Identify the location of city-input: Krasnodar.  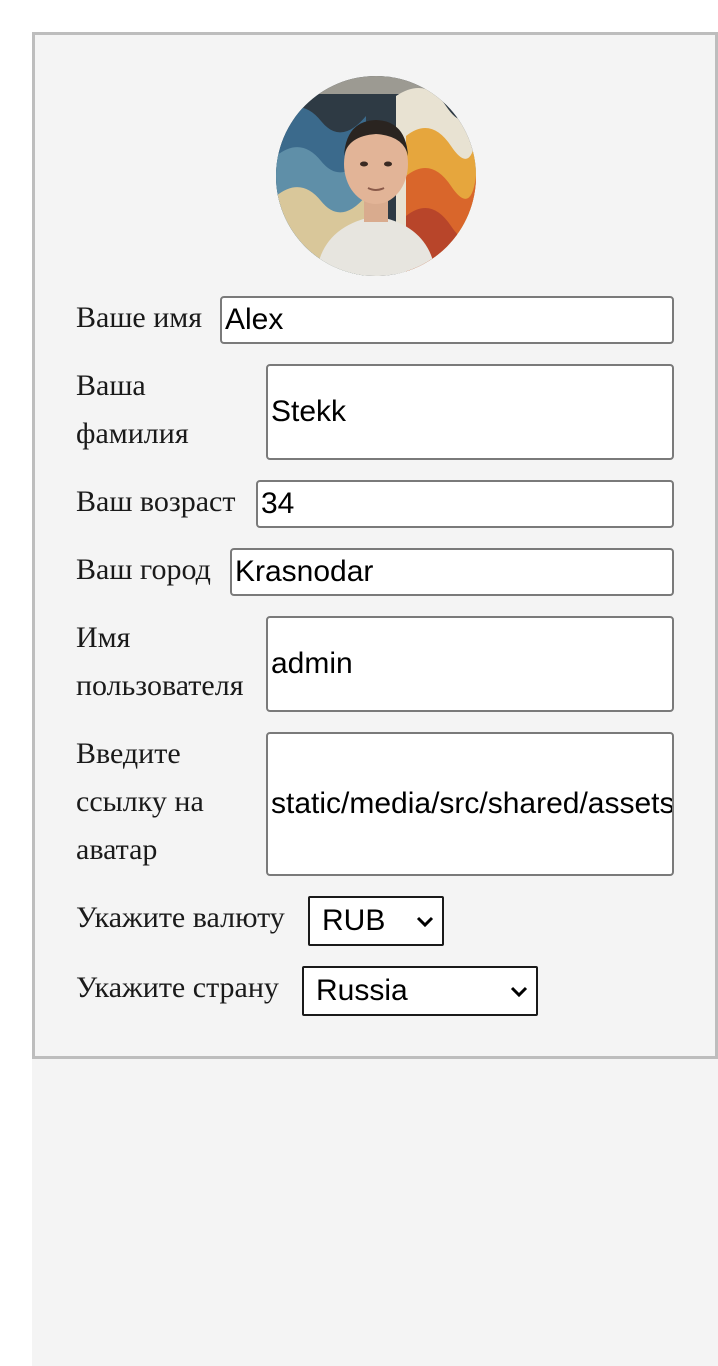
(452, 572).